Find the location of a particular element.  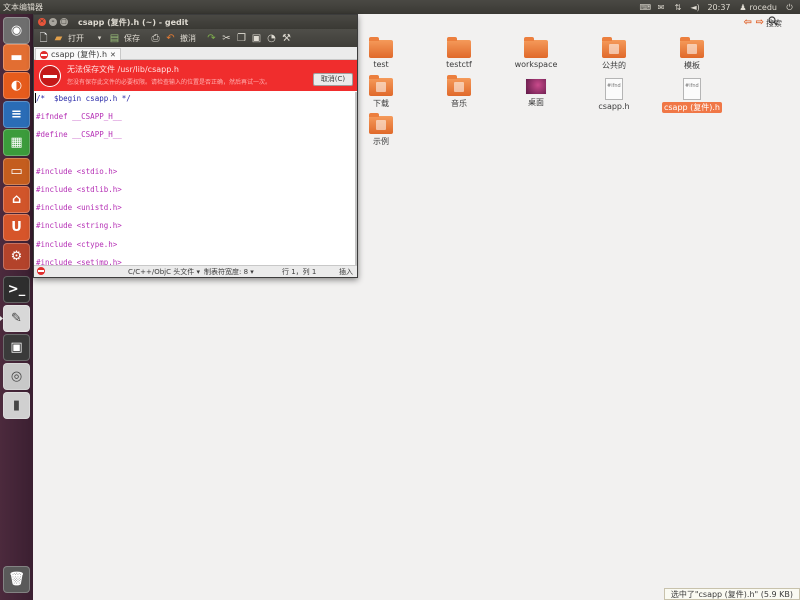

minimize-window-icon: – is located at coordinates (53, 22).